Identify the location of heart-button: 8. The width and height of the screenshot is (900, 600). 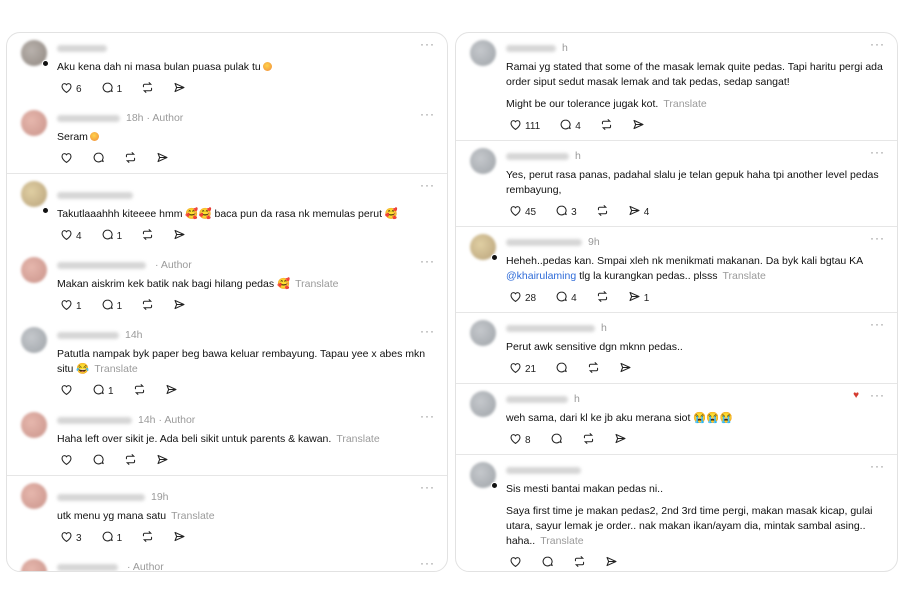
(518, 440).